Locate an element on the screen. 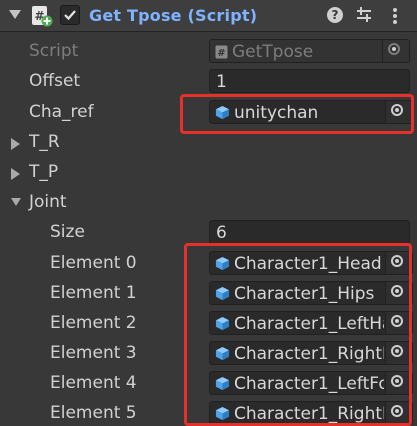  script-field: # GetTpose is located at coordinates (309, 51).